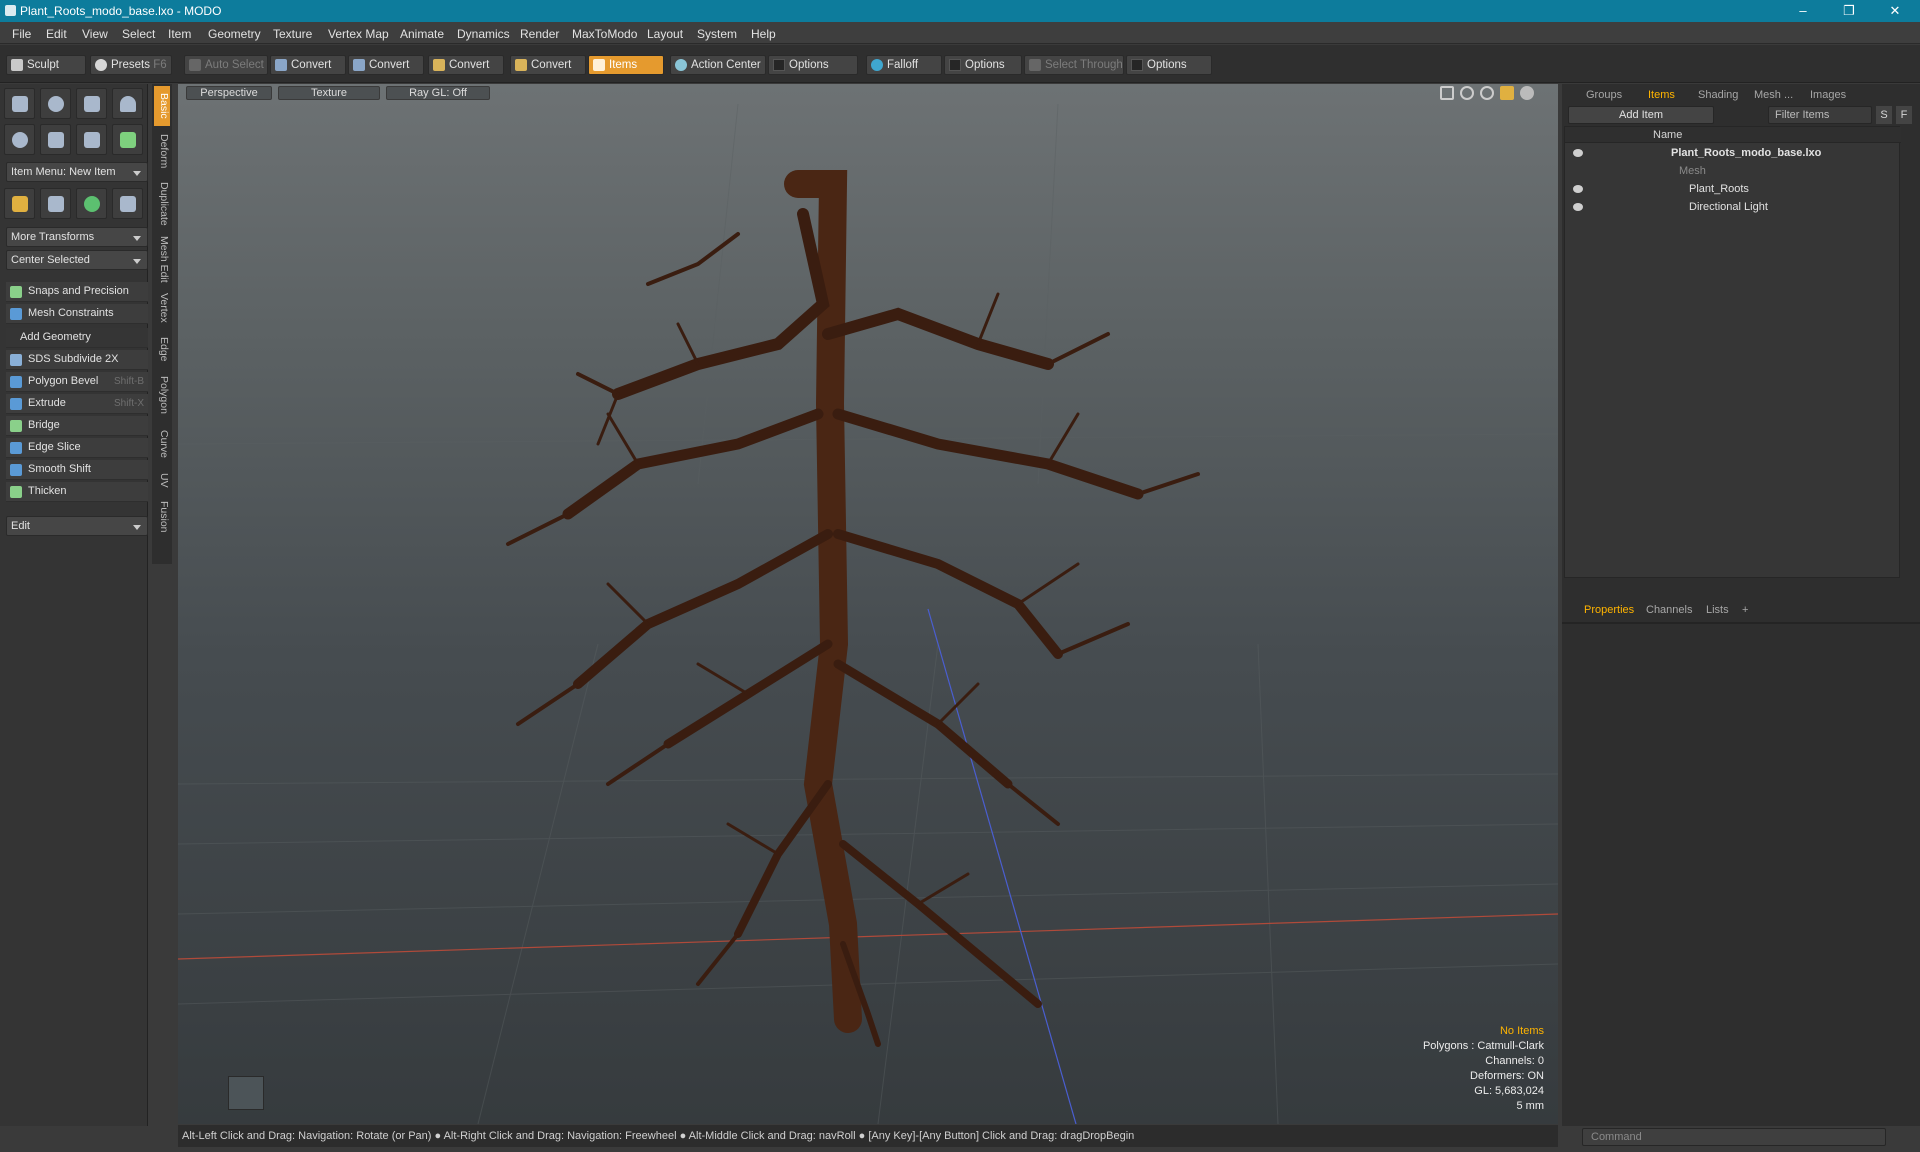 The width and height of the screenshot is (1920, 1152). I want to click on minimize-button: –, so click(1803, 11).